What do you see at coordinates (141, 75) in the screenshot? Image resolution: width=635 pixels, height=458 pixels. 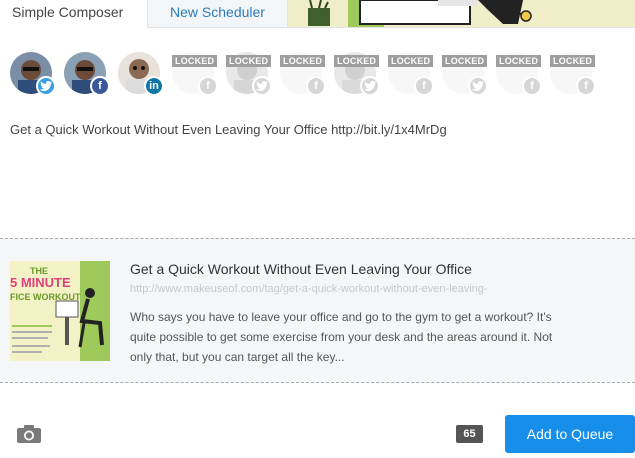 I see `profile-linkedin: in` at bounding box center [141, 75].